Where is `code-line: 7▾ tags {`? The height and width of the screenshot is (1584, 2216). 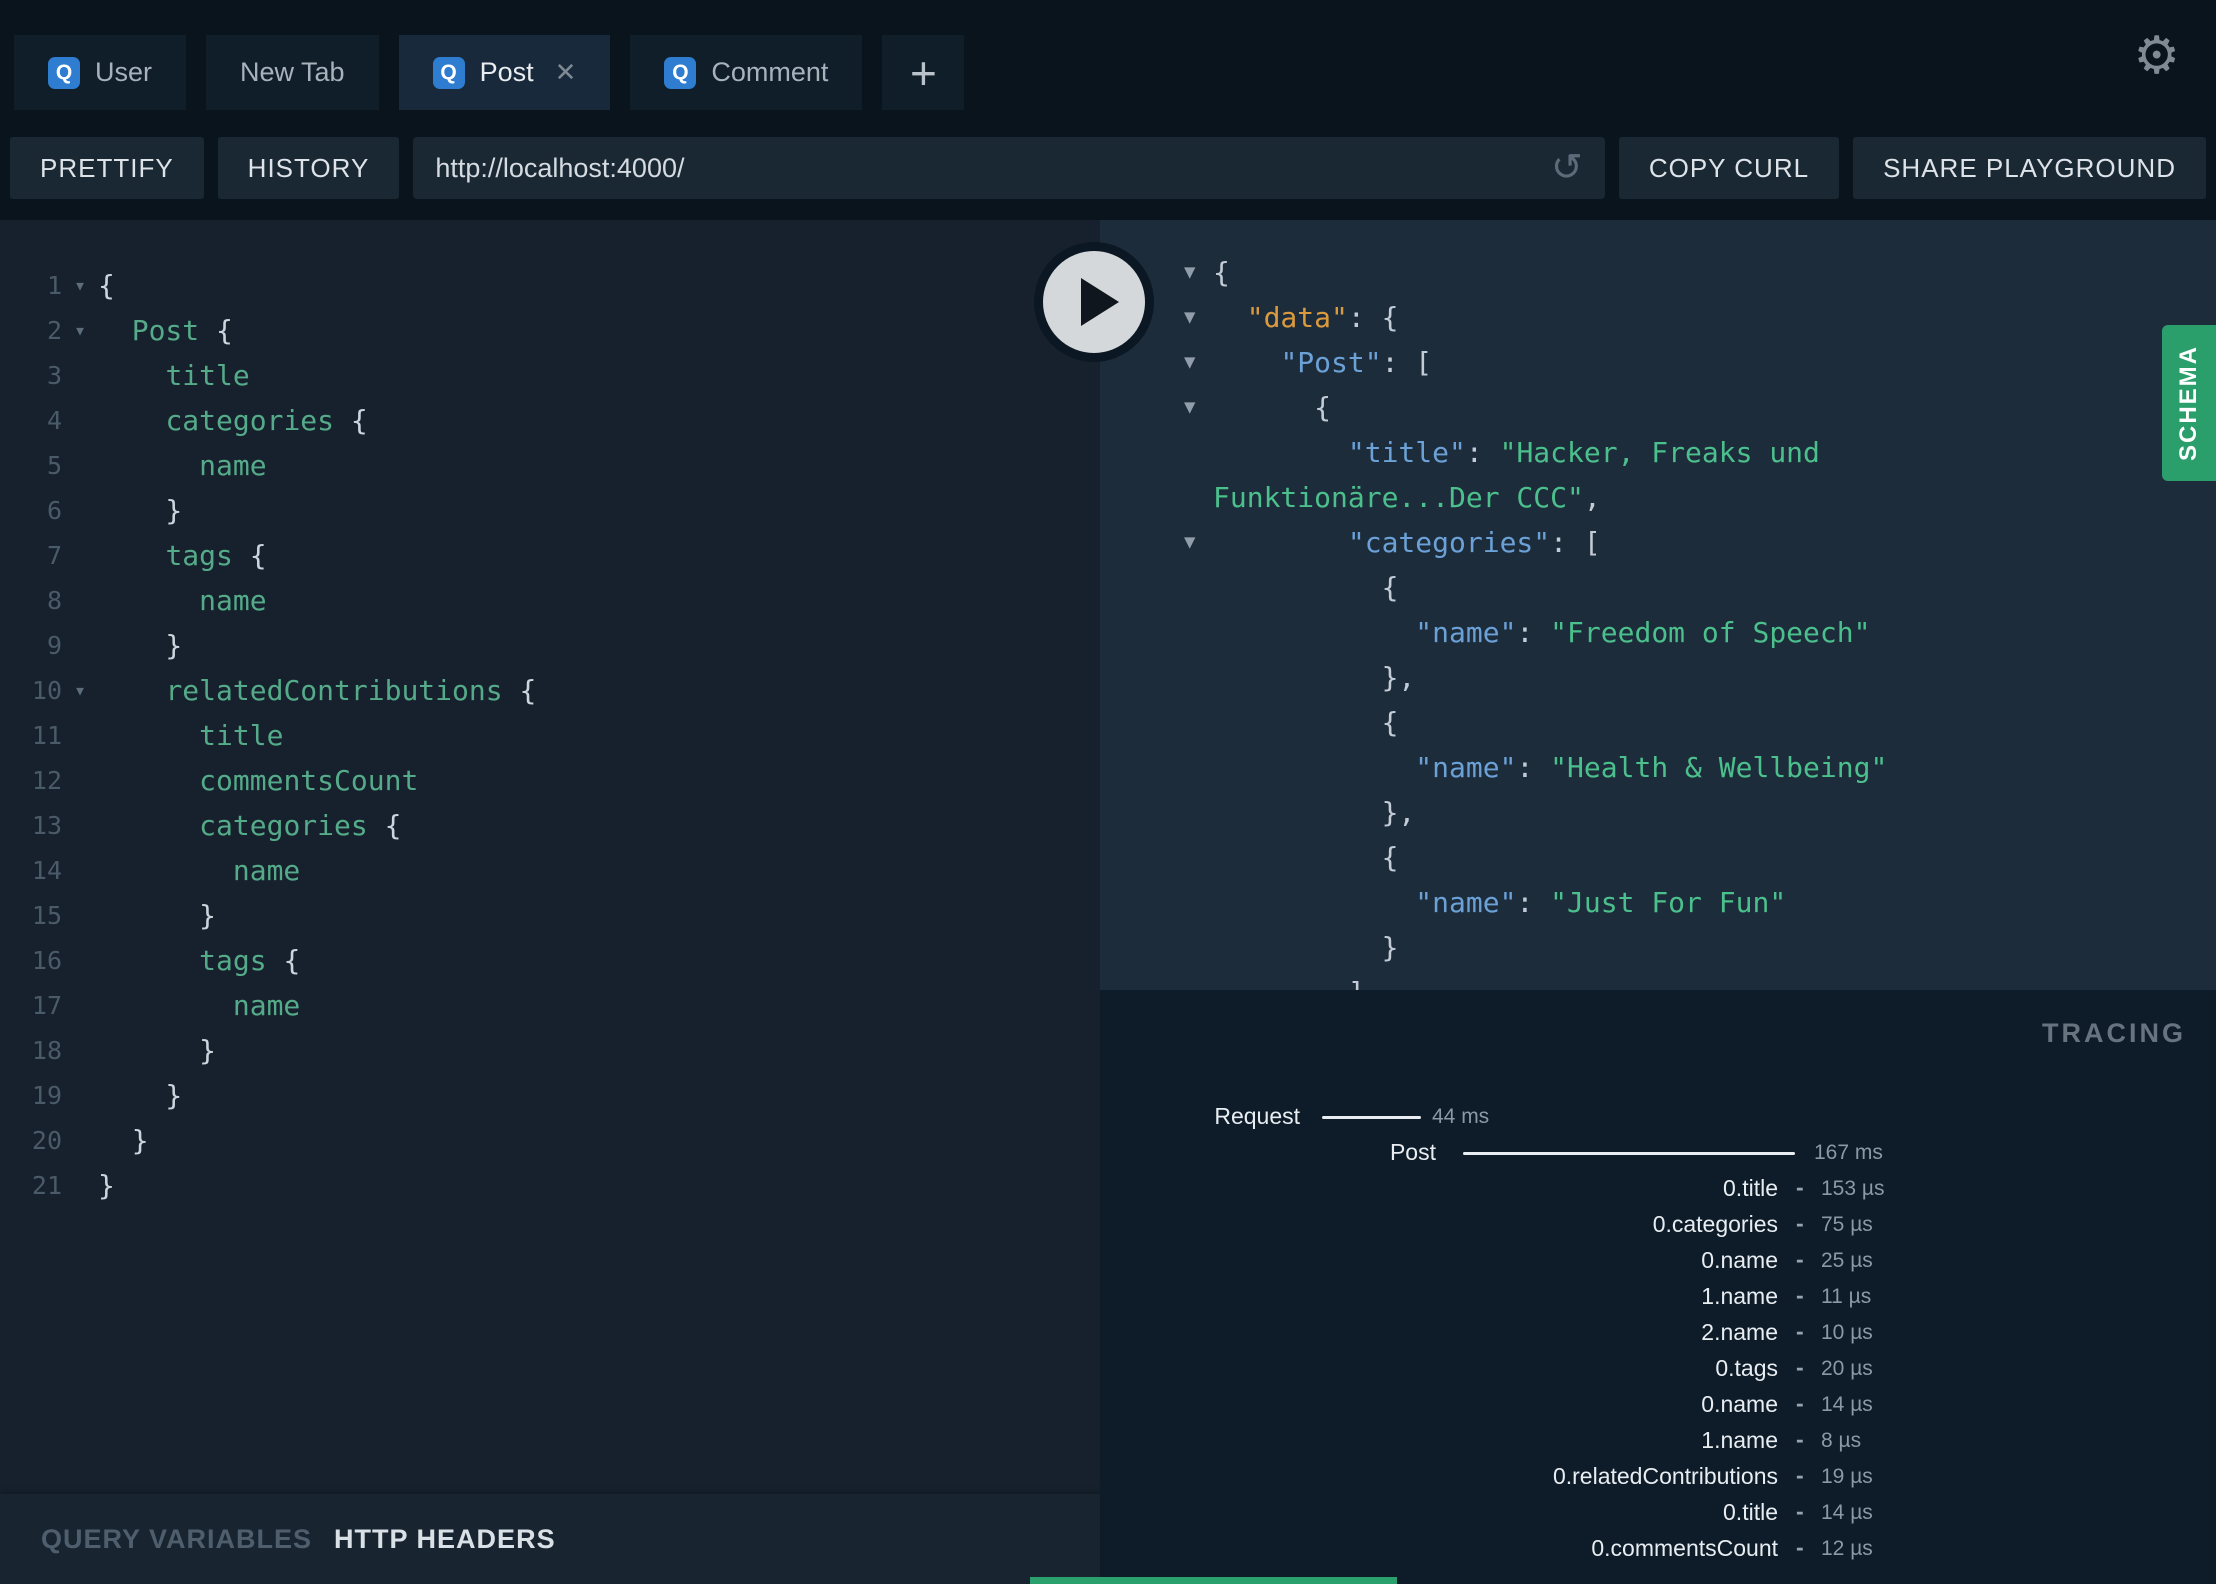 code-line: 7▾ tags { is located at coordinates (550, 555).